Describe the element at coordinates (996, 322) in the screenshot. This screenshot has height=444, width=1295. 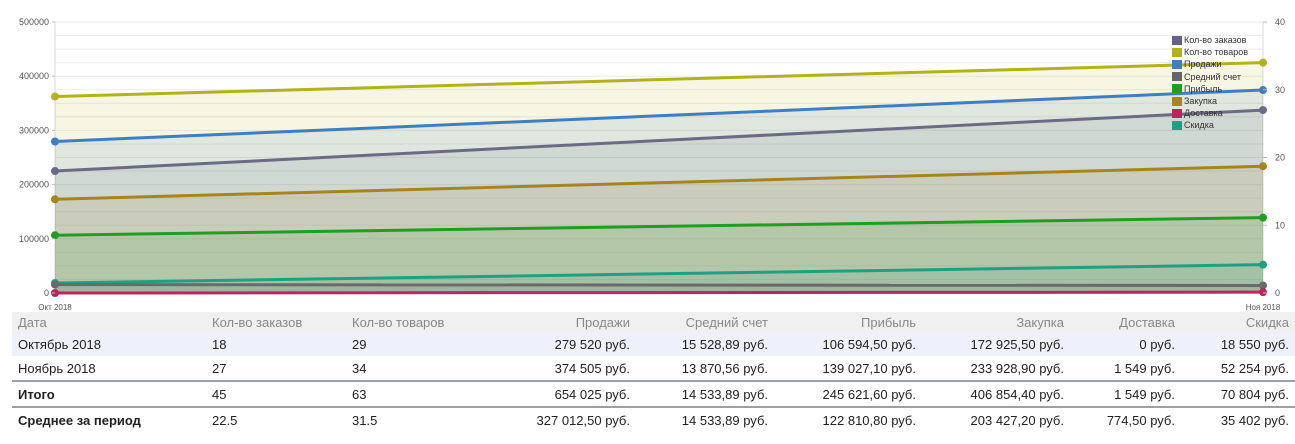
I see `col-header-purchase: Закупка` at that location.